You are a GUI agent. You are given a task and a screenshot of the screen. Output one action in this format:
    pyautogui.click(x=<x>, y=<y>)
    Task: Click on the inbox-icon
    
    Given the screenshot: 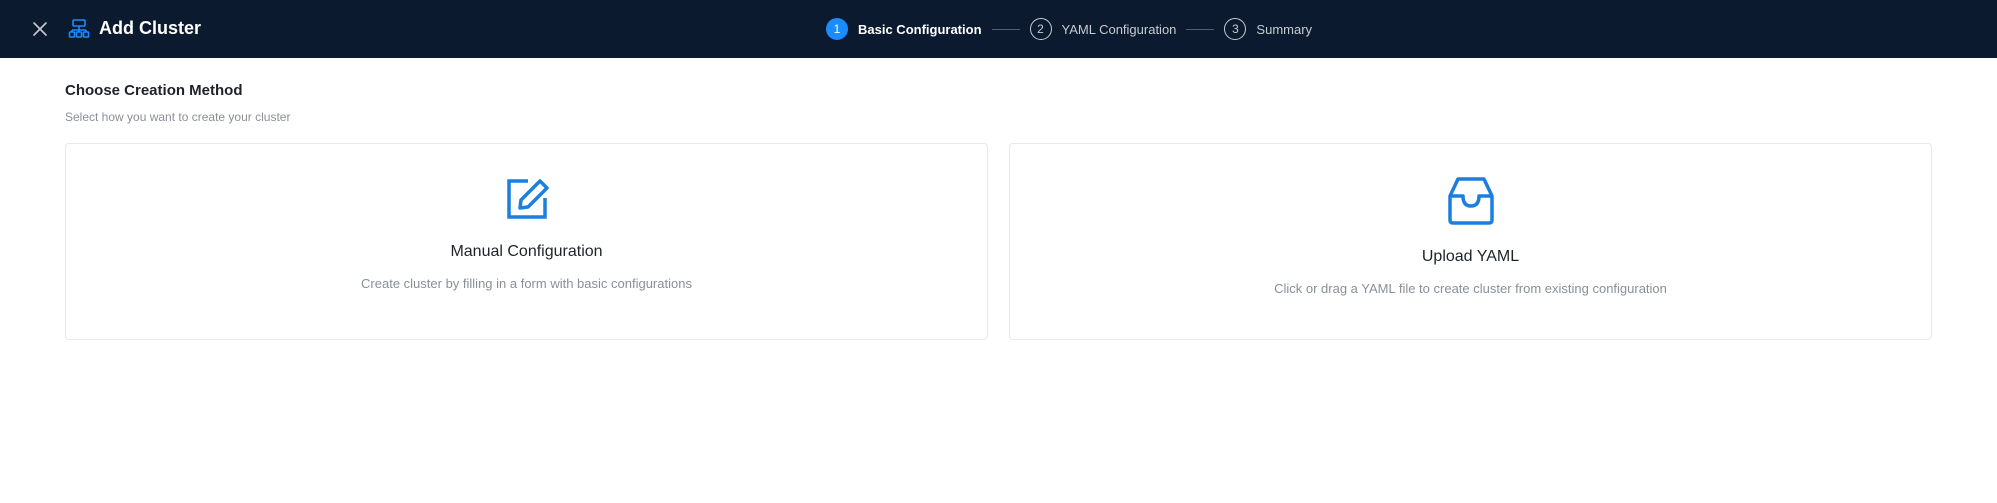 What is the action you would take?
    pyautogui.click(x=1470, y=201)
    